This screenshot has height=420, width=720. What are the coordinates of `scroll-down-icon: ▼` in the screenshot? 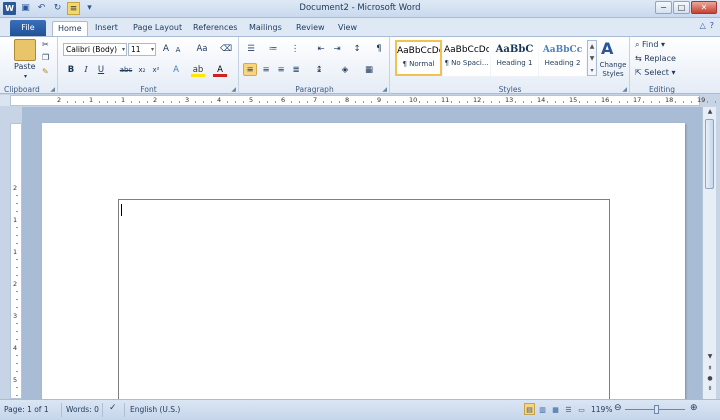 It's located at (710, 358).